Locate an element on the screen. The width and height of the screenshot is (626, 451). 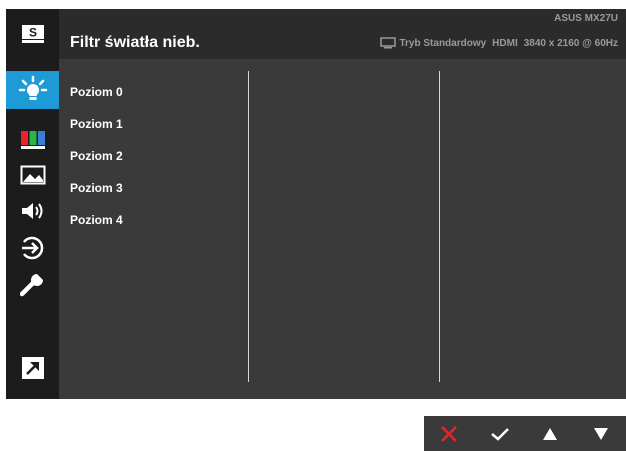
input-label: HDMI is located at coordinates (505, 43).